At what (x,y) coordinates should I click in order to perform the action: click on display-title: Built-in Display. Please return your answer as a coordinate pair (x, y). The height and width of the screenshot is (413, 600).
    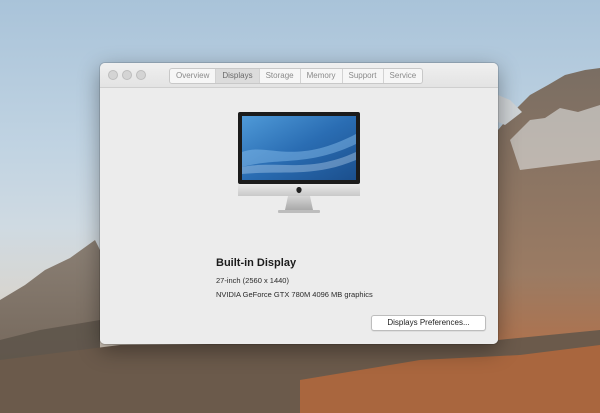
    Looking at the image, I should click on (256, 263).